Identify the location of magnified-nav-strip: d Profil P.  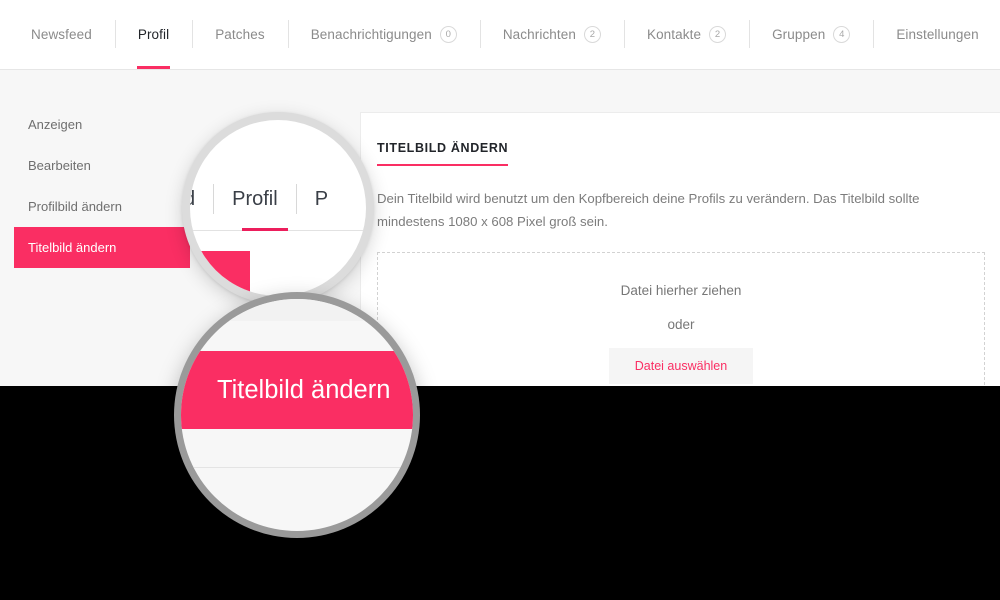
(278, 208).